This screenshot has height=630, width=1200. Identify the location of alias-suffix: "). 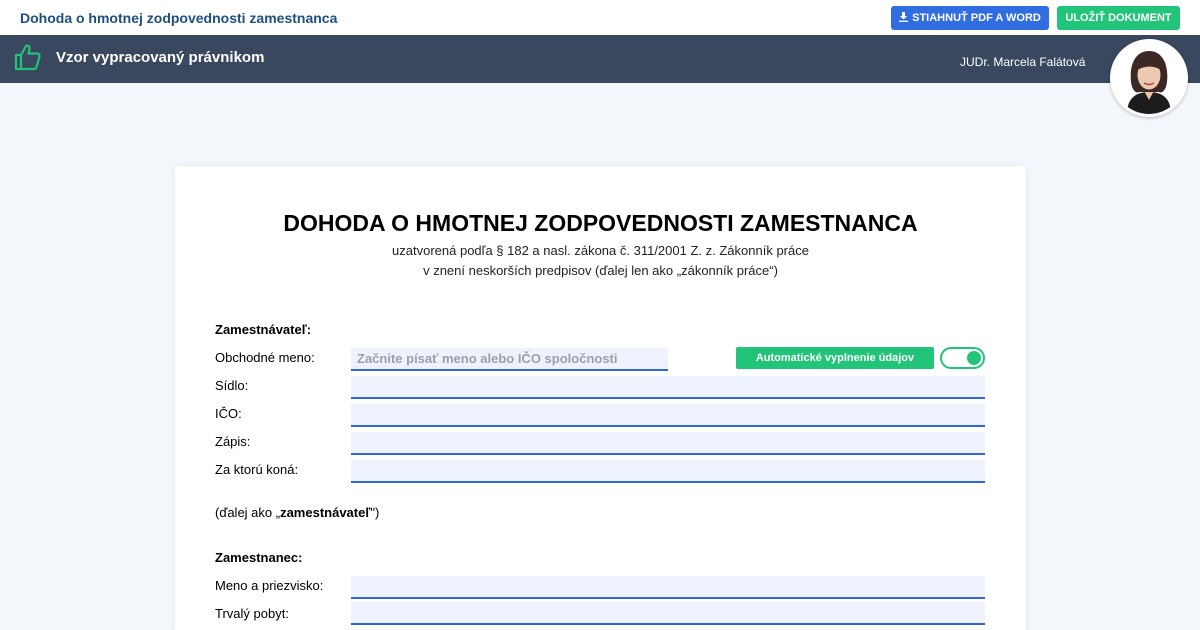
(375, 512).